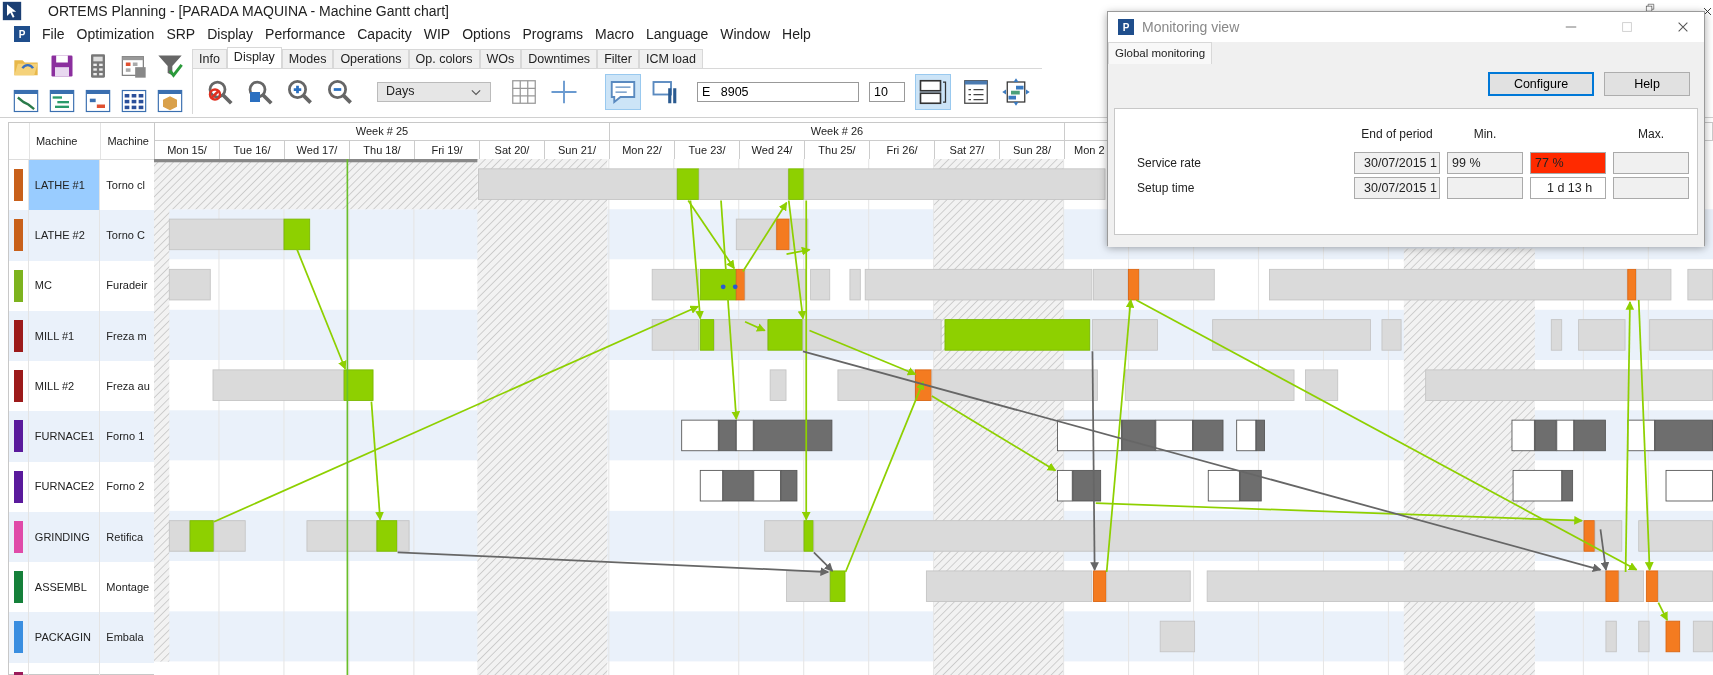 The image size is (1713, 675). Describe the element at coordinates (1160, 53) in the screenshot. I see `dialog-tab: Global monitoring` at that location.